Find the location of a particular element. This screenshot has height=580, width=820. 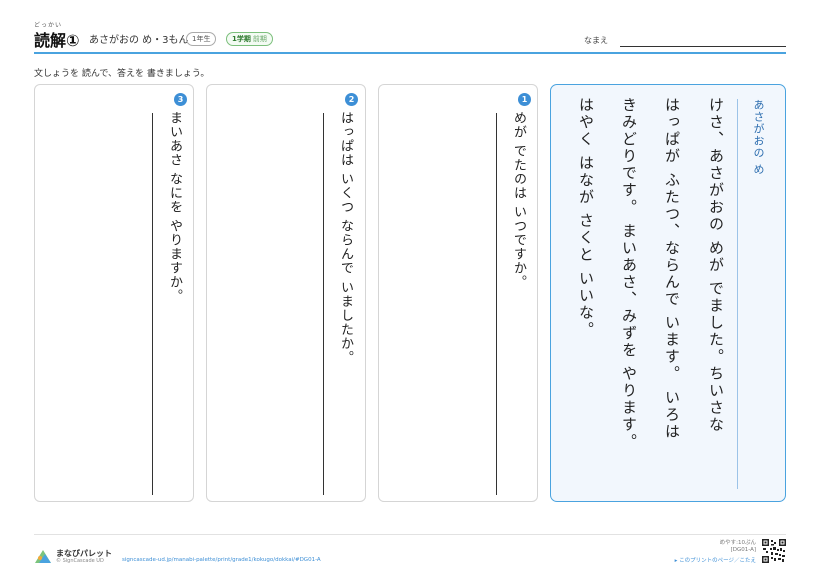

question-number-badge: 3 is located at coordinates (180, 99).